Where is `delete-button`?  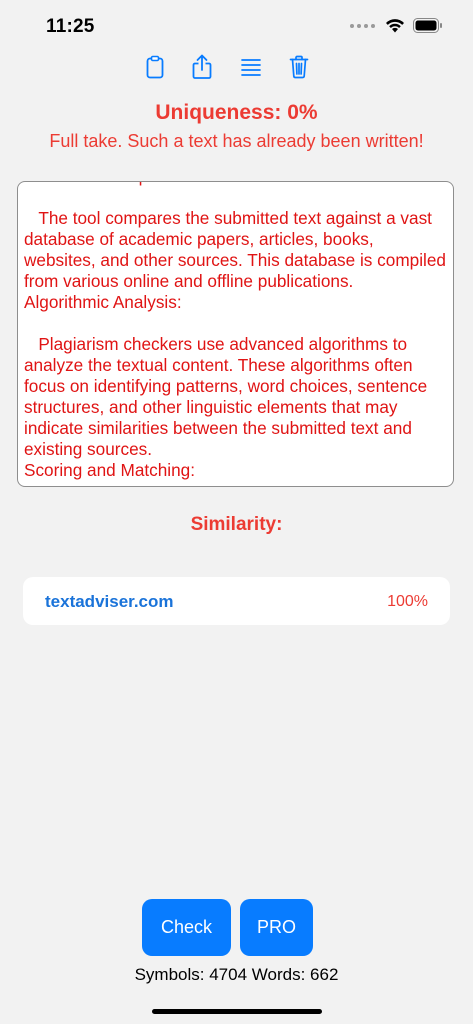
delete-button is located at coordinates (299, 67).